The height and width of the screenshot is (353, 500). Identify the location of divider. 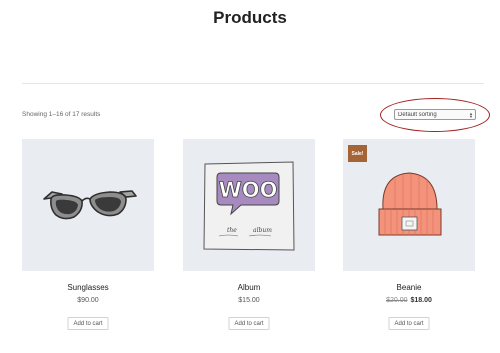
(253, 83).